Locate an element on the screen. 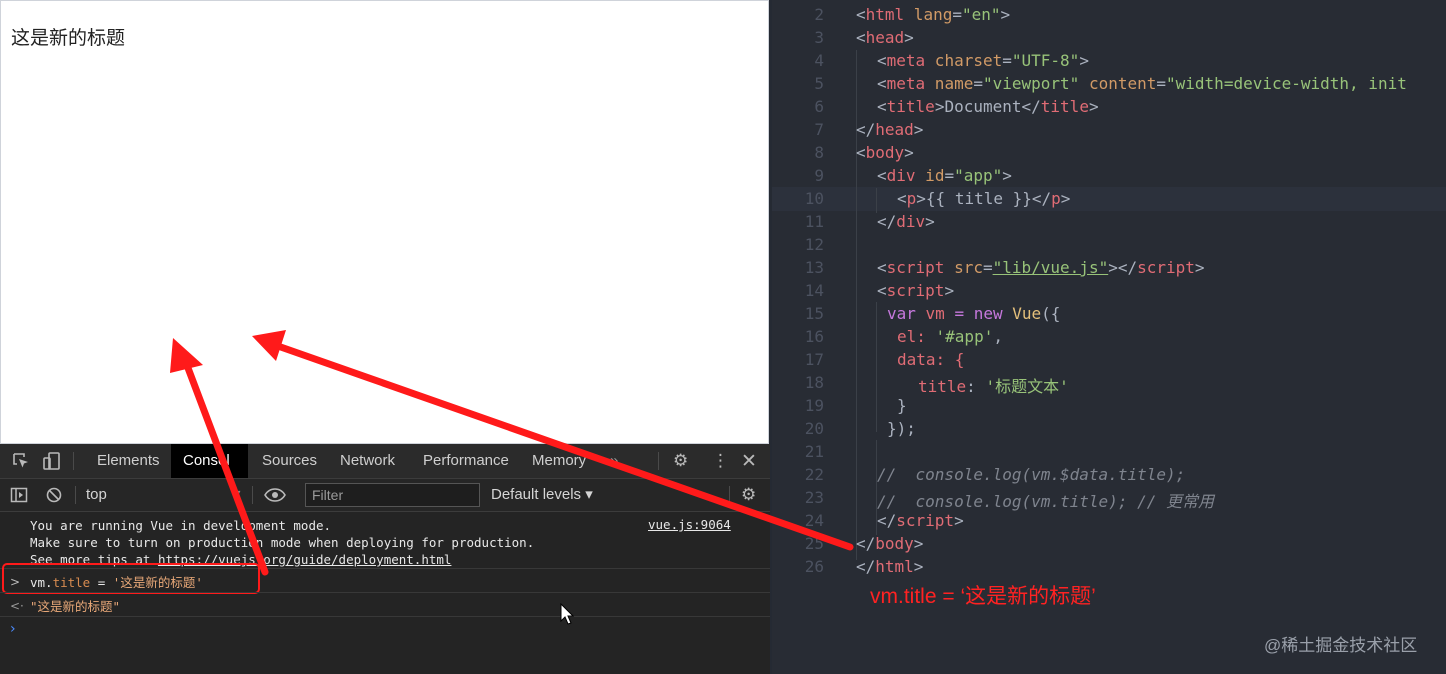  line-number: 12 is located at coordinates (814, 244).